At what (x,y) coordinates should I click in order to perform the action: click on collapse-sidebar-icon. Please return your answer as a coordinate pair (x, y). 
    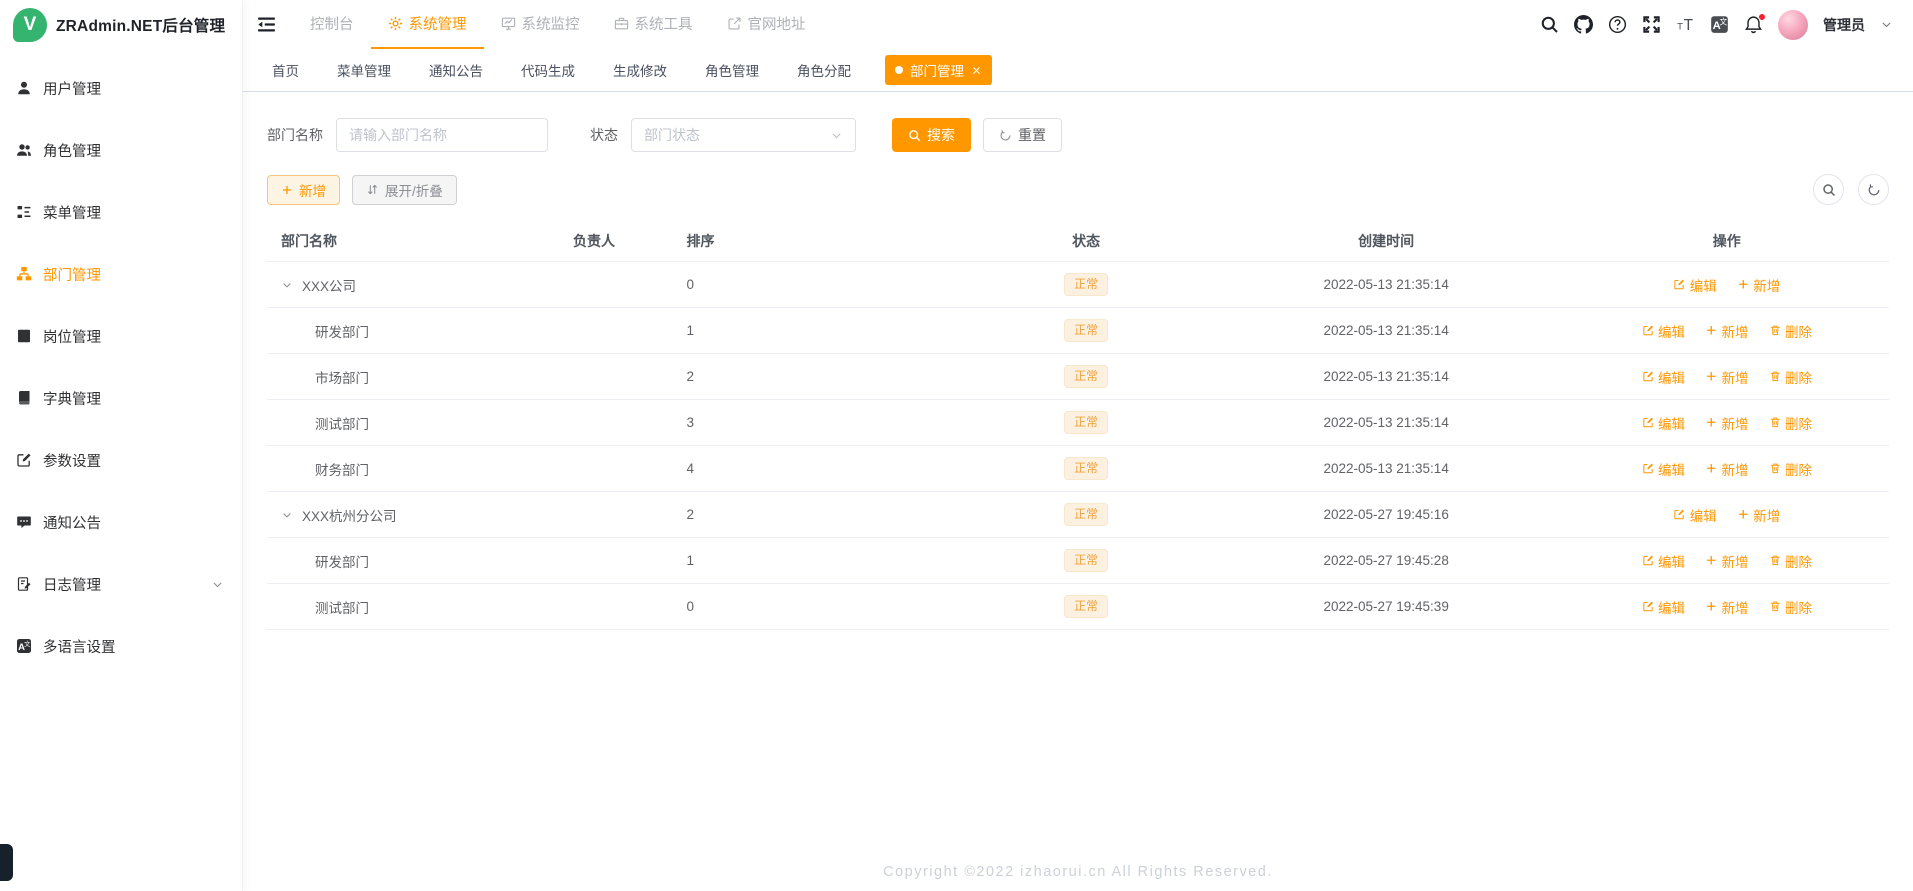
    Looking at the image, I should click on (266, 24).